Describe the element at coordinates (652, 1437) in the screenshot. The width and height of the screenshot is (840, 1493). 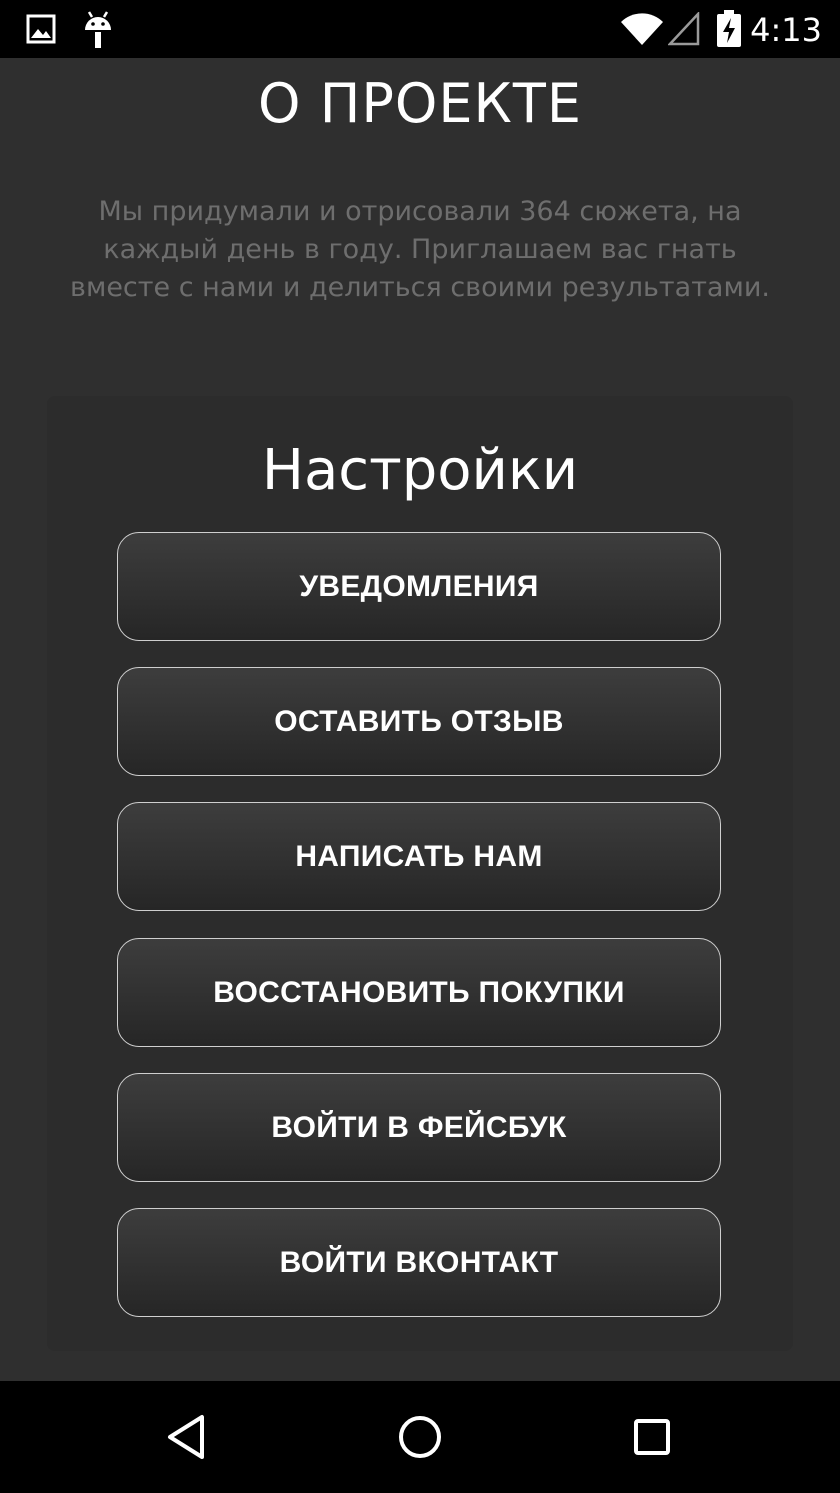
I see `recents-icon` at that location.